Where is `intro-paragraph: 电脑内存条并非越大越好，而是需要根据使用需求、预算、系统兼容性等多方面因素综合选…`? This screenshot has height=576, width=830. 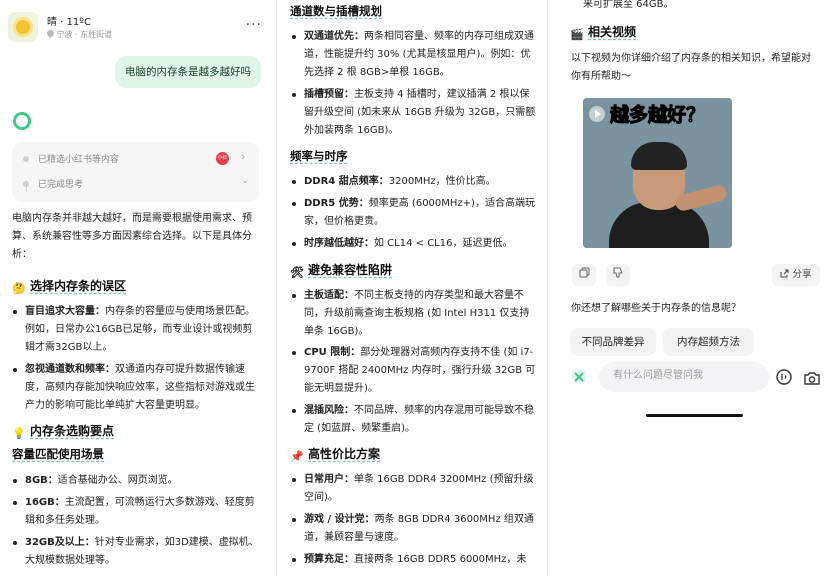 intro-paragraph: 电脑内存条并非越大越好，而是需要根据使用需求、预算、系统兼容性等多方面因素综合选… is located at coordinates (132, 236).